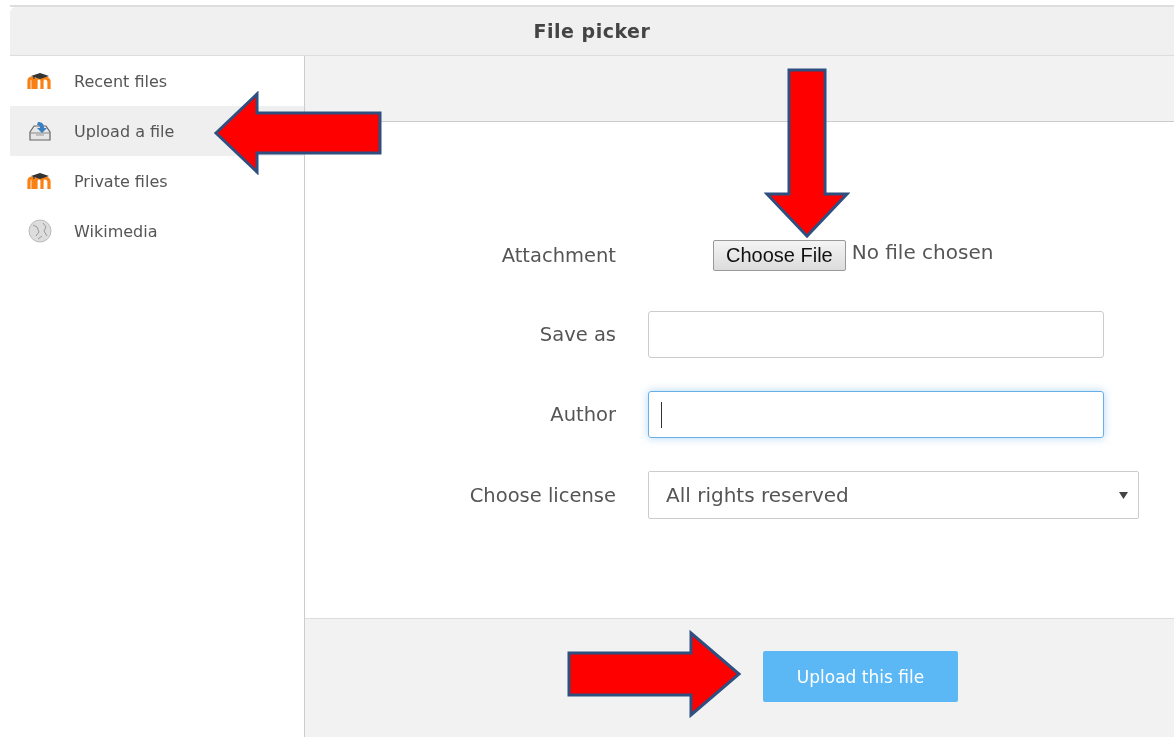 The image size is (1174, 737). Describe the element at coordinates (582, 414) in the screenshot. I see `field-label: Author` at that location.